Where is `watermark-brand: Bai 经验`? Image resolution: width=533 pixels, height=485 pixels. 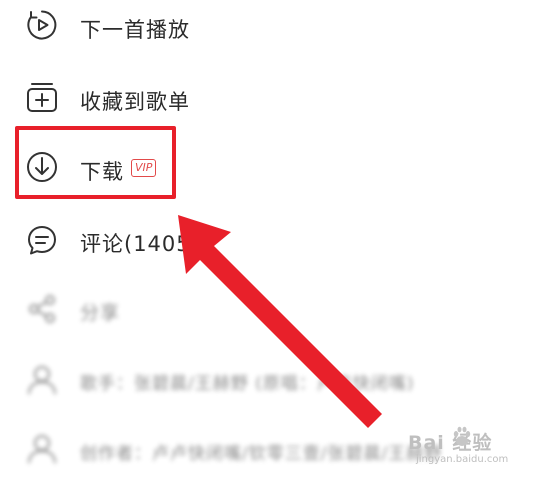 watermark-brand: Bai 经验 is located at coordinates (450, 443).